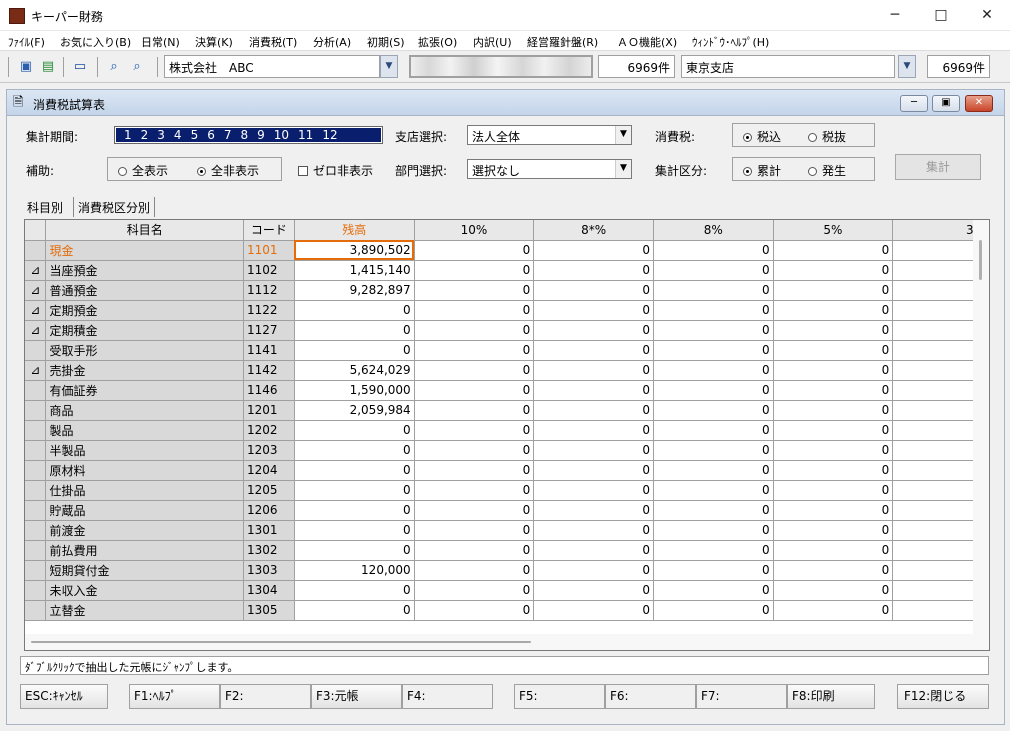 This screenshot has width=1010, height=731. Describe the element at coordinates (269, 230) in the screenshot. I see `header-code: コード` at that location.